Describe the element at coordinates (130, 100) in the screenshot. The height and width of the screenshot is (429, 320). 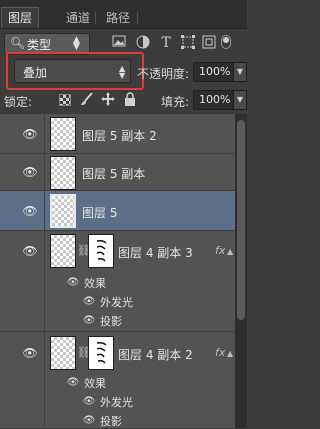
I see `lock-icon` at that location.